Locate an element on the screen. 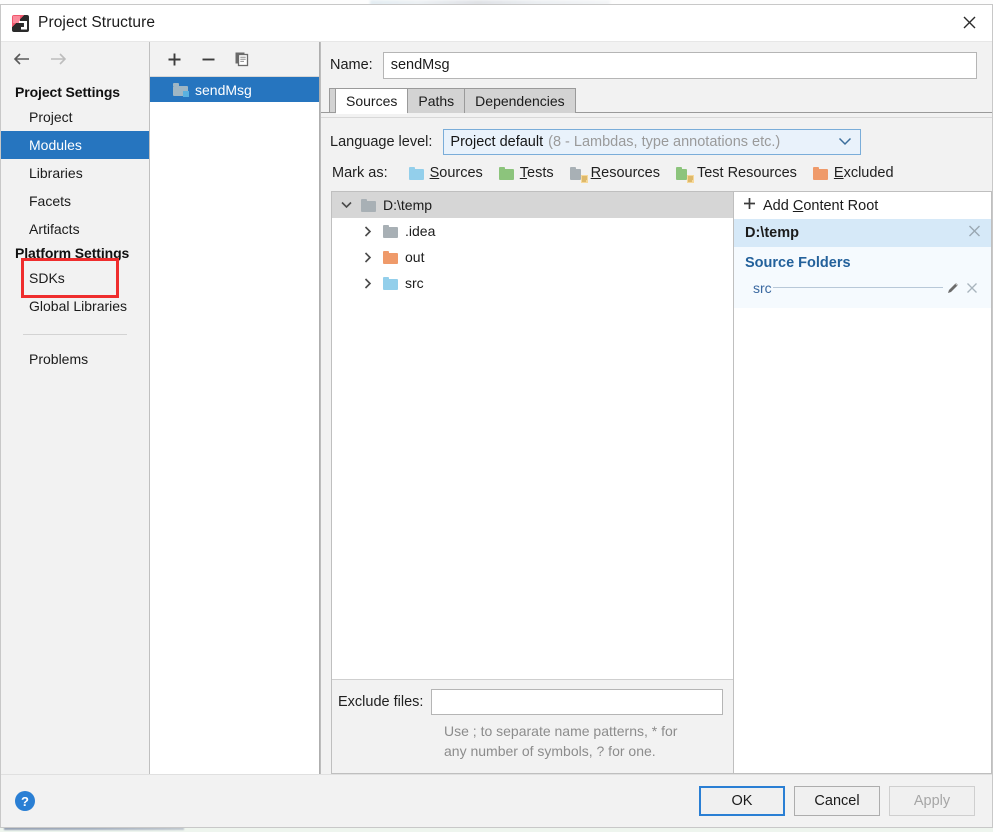  tree-row-label: out is located at coordinates (415, 257).